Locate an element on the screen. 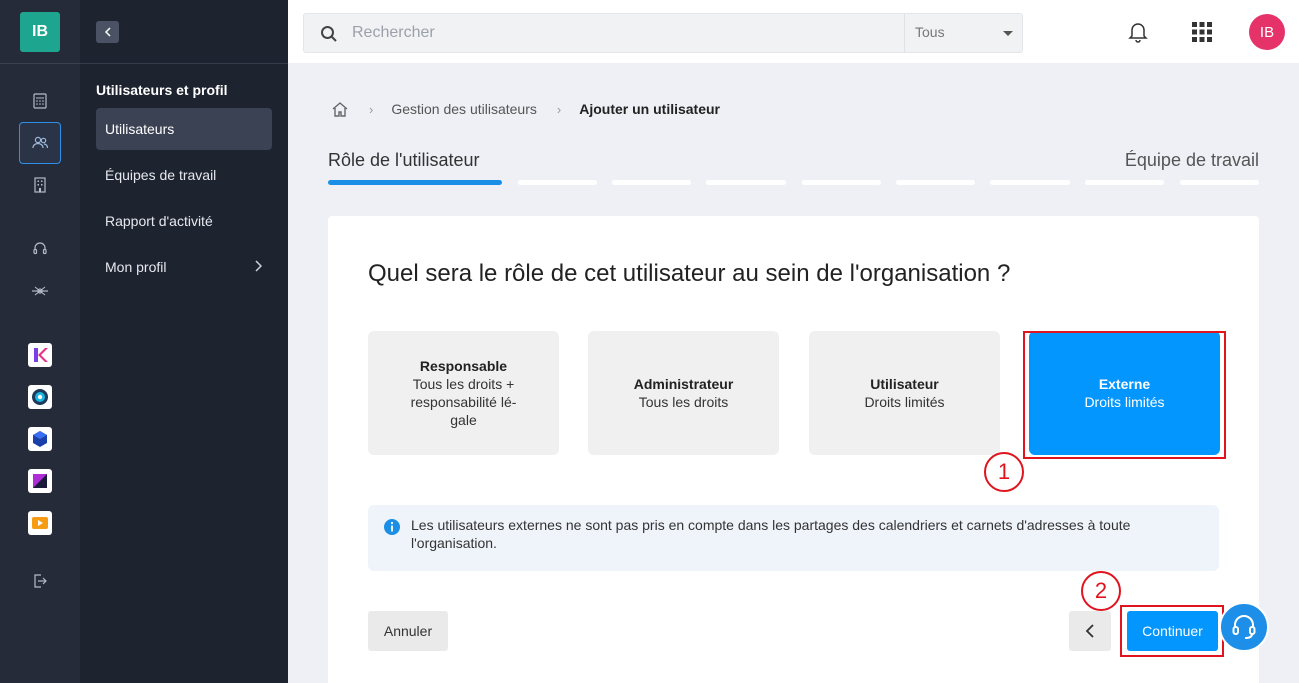 The height and width of the screenshot is (683, 1299). home-icon is located at coordinates (340, 109).